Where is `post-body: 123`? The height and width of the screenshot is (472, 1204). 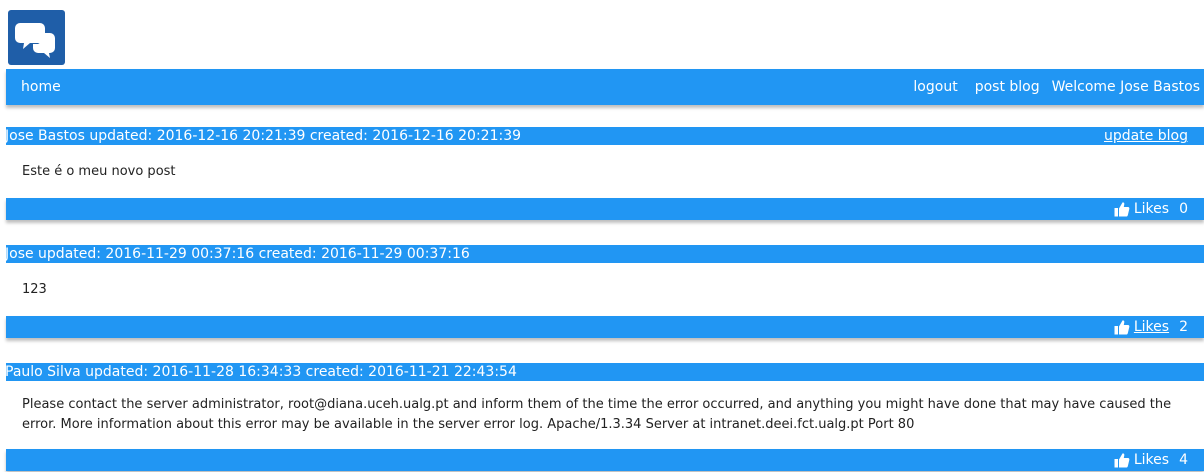
post-body: 123 is located at coordinates (605, 289).